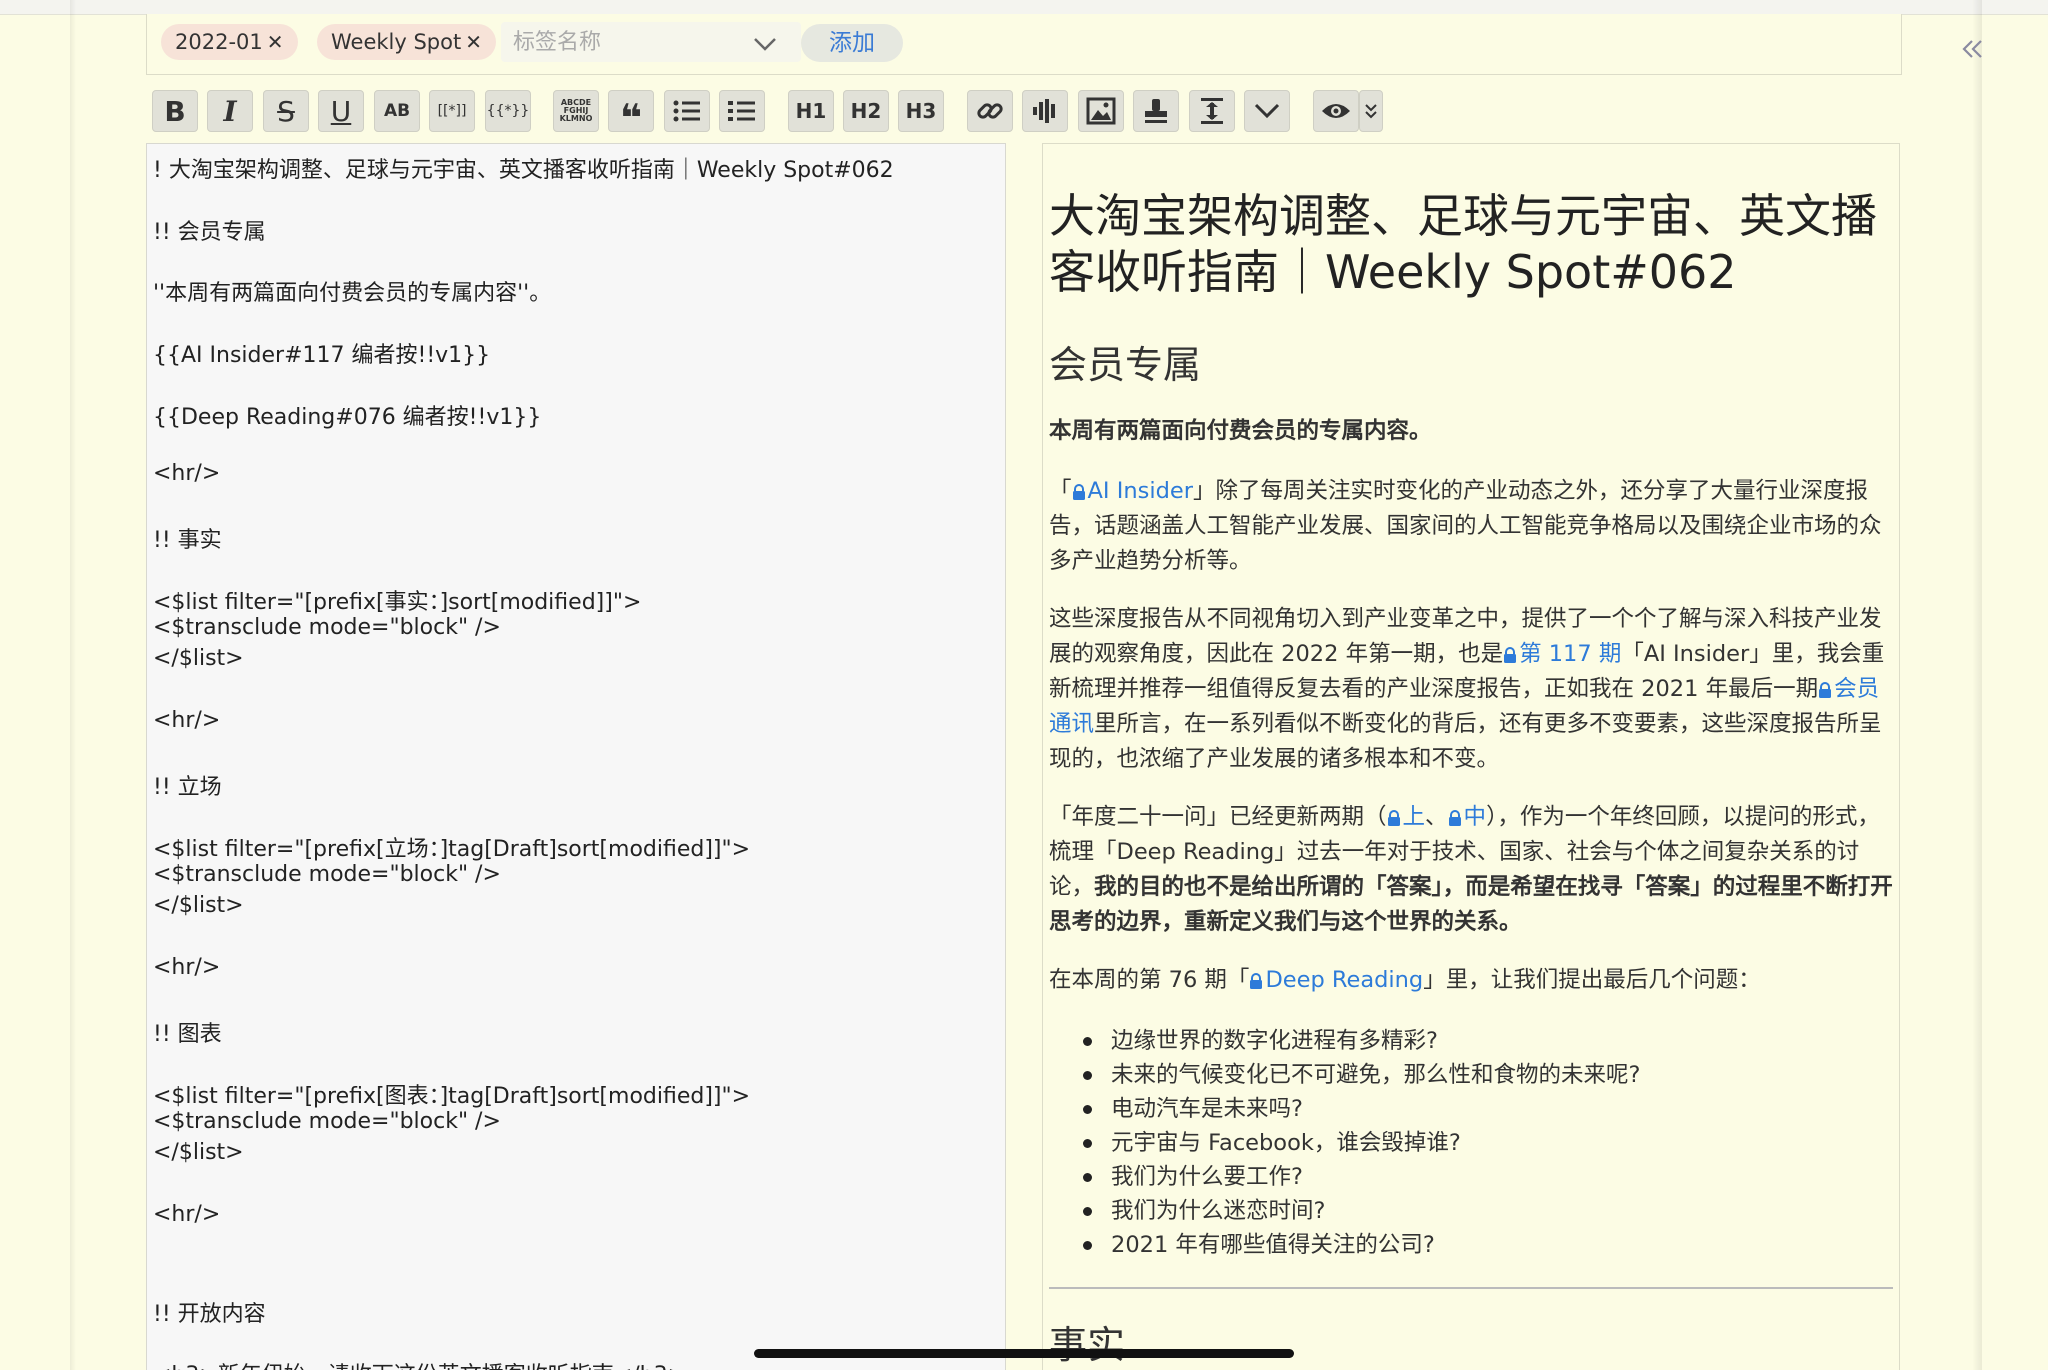 The image size is (2048, 1370). I want to click on eye-icon, so click(1336, 111).